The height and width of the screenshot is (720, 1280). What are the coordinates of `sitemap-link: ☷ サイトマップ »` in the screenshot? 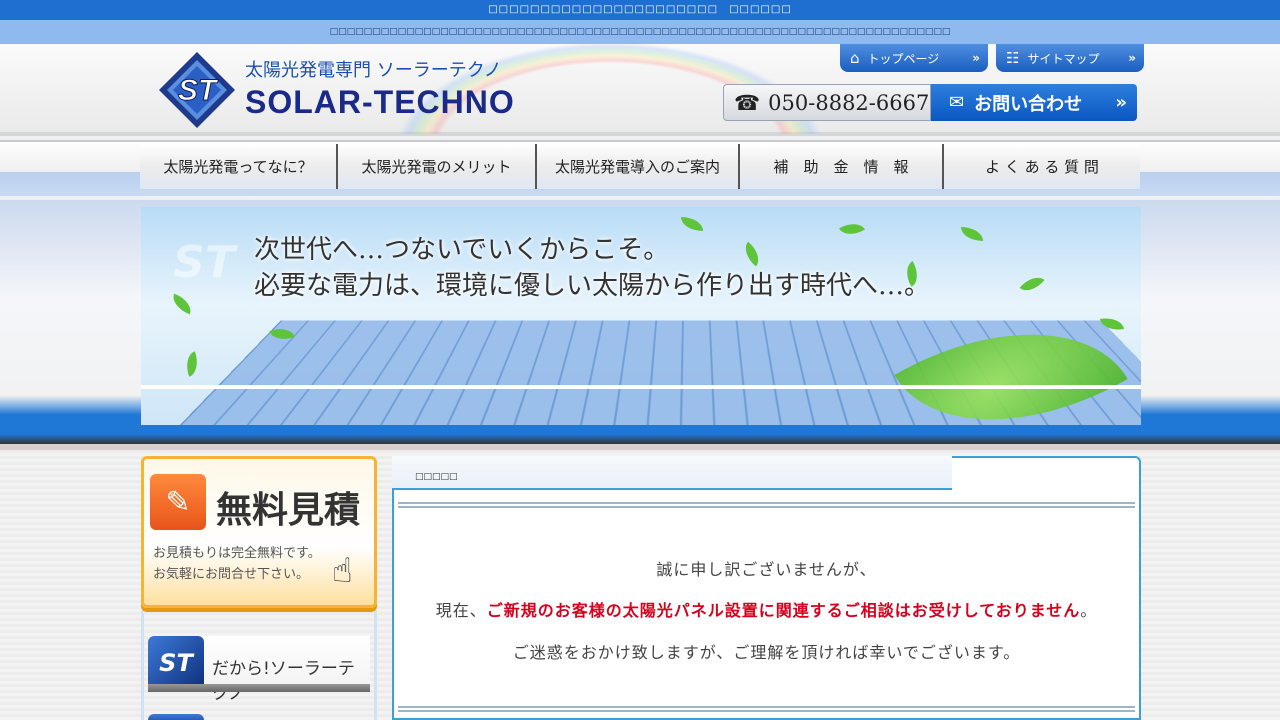 It's located at (1070, 58).